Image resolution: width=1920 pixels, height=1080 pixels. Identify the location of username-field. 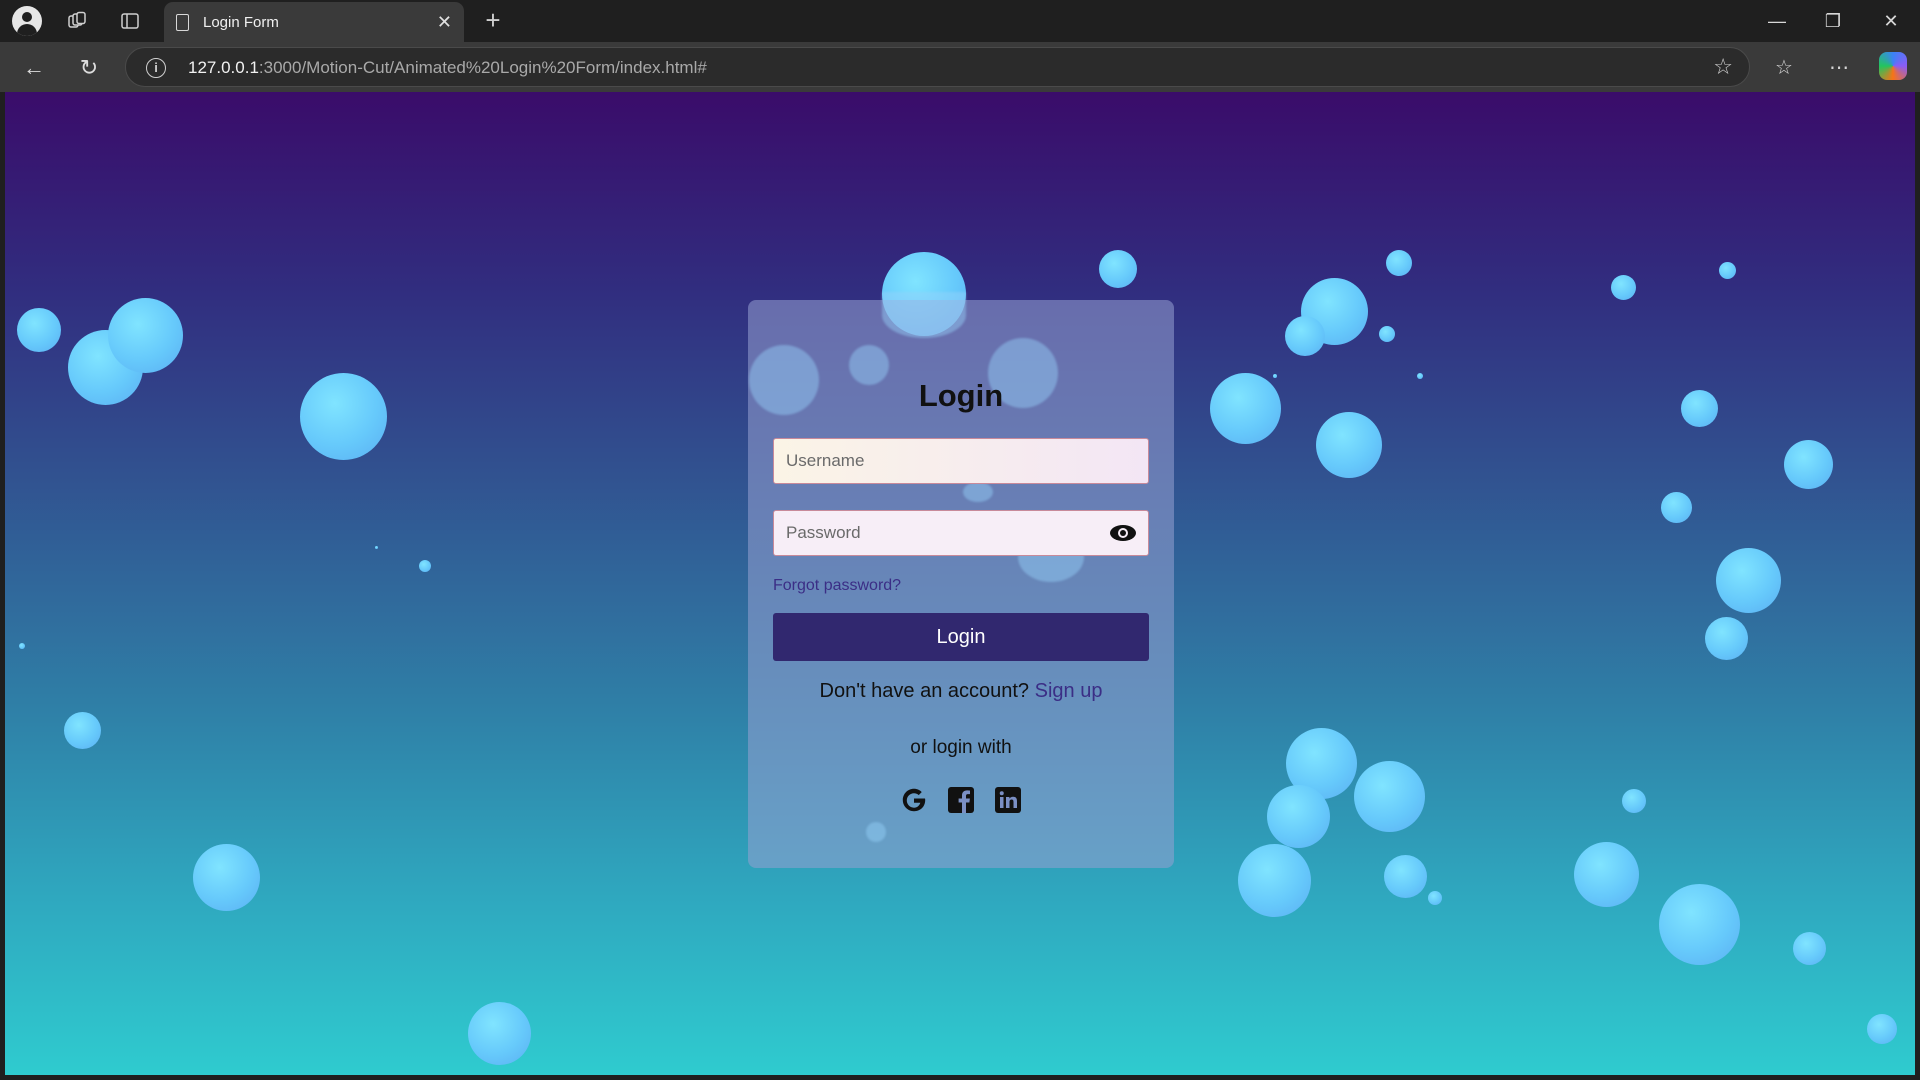
(961, 461).